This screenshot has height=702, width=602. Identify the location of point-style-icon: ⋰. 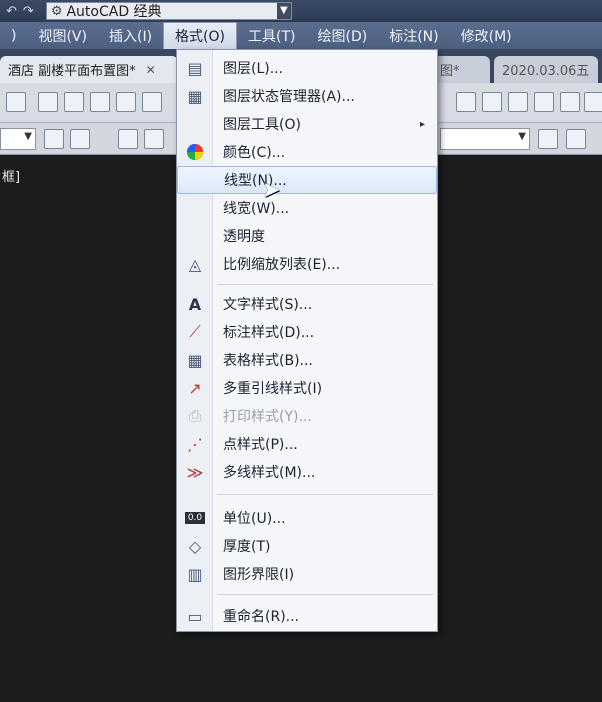
(195, 444).